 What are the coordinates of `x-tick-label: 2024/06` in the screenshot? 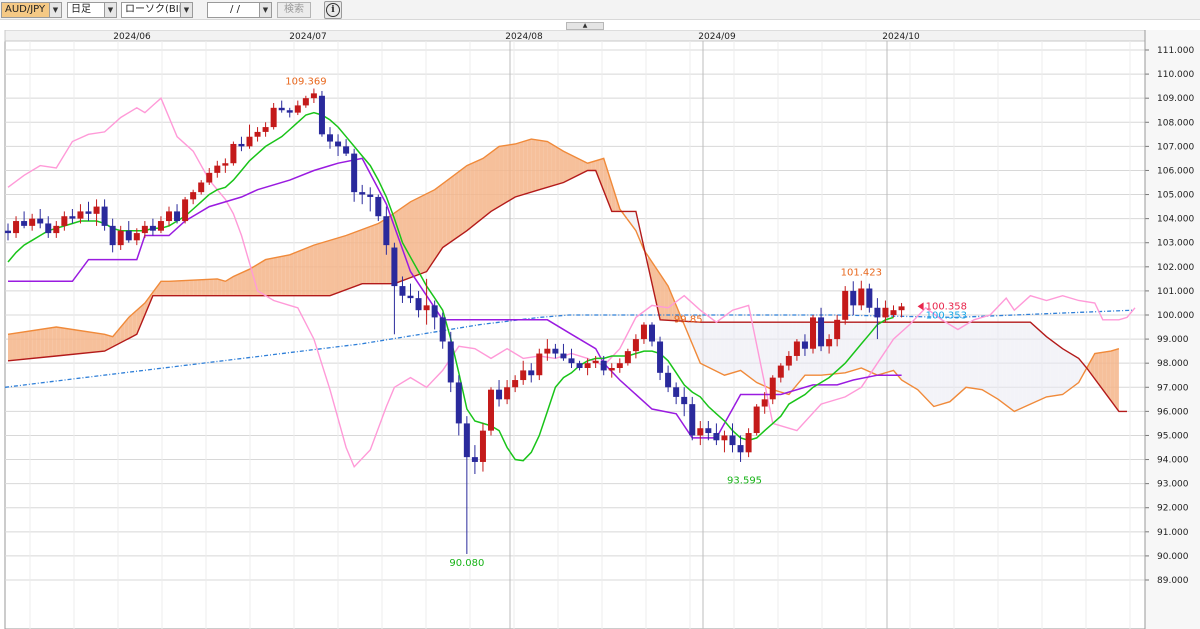 It's located at (132, 37).